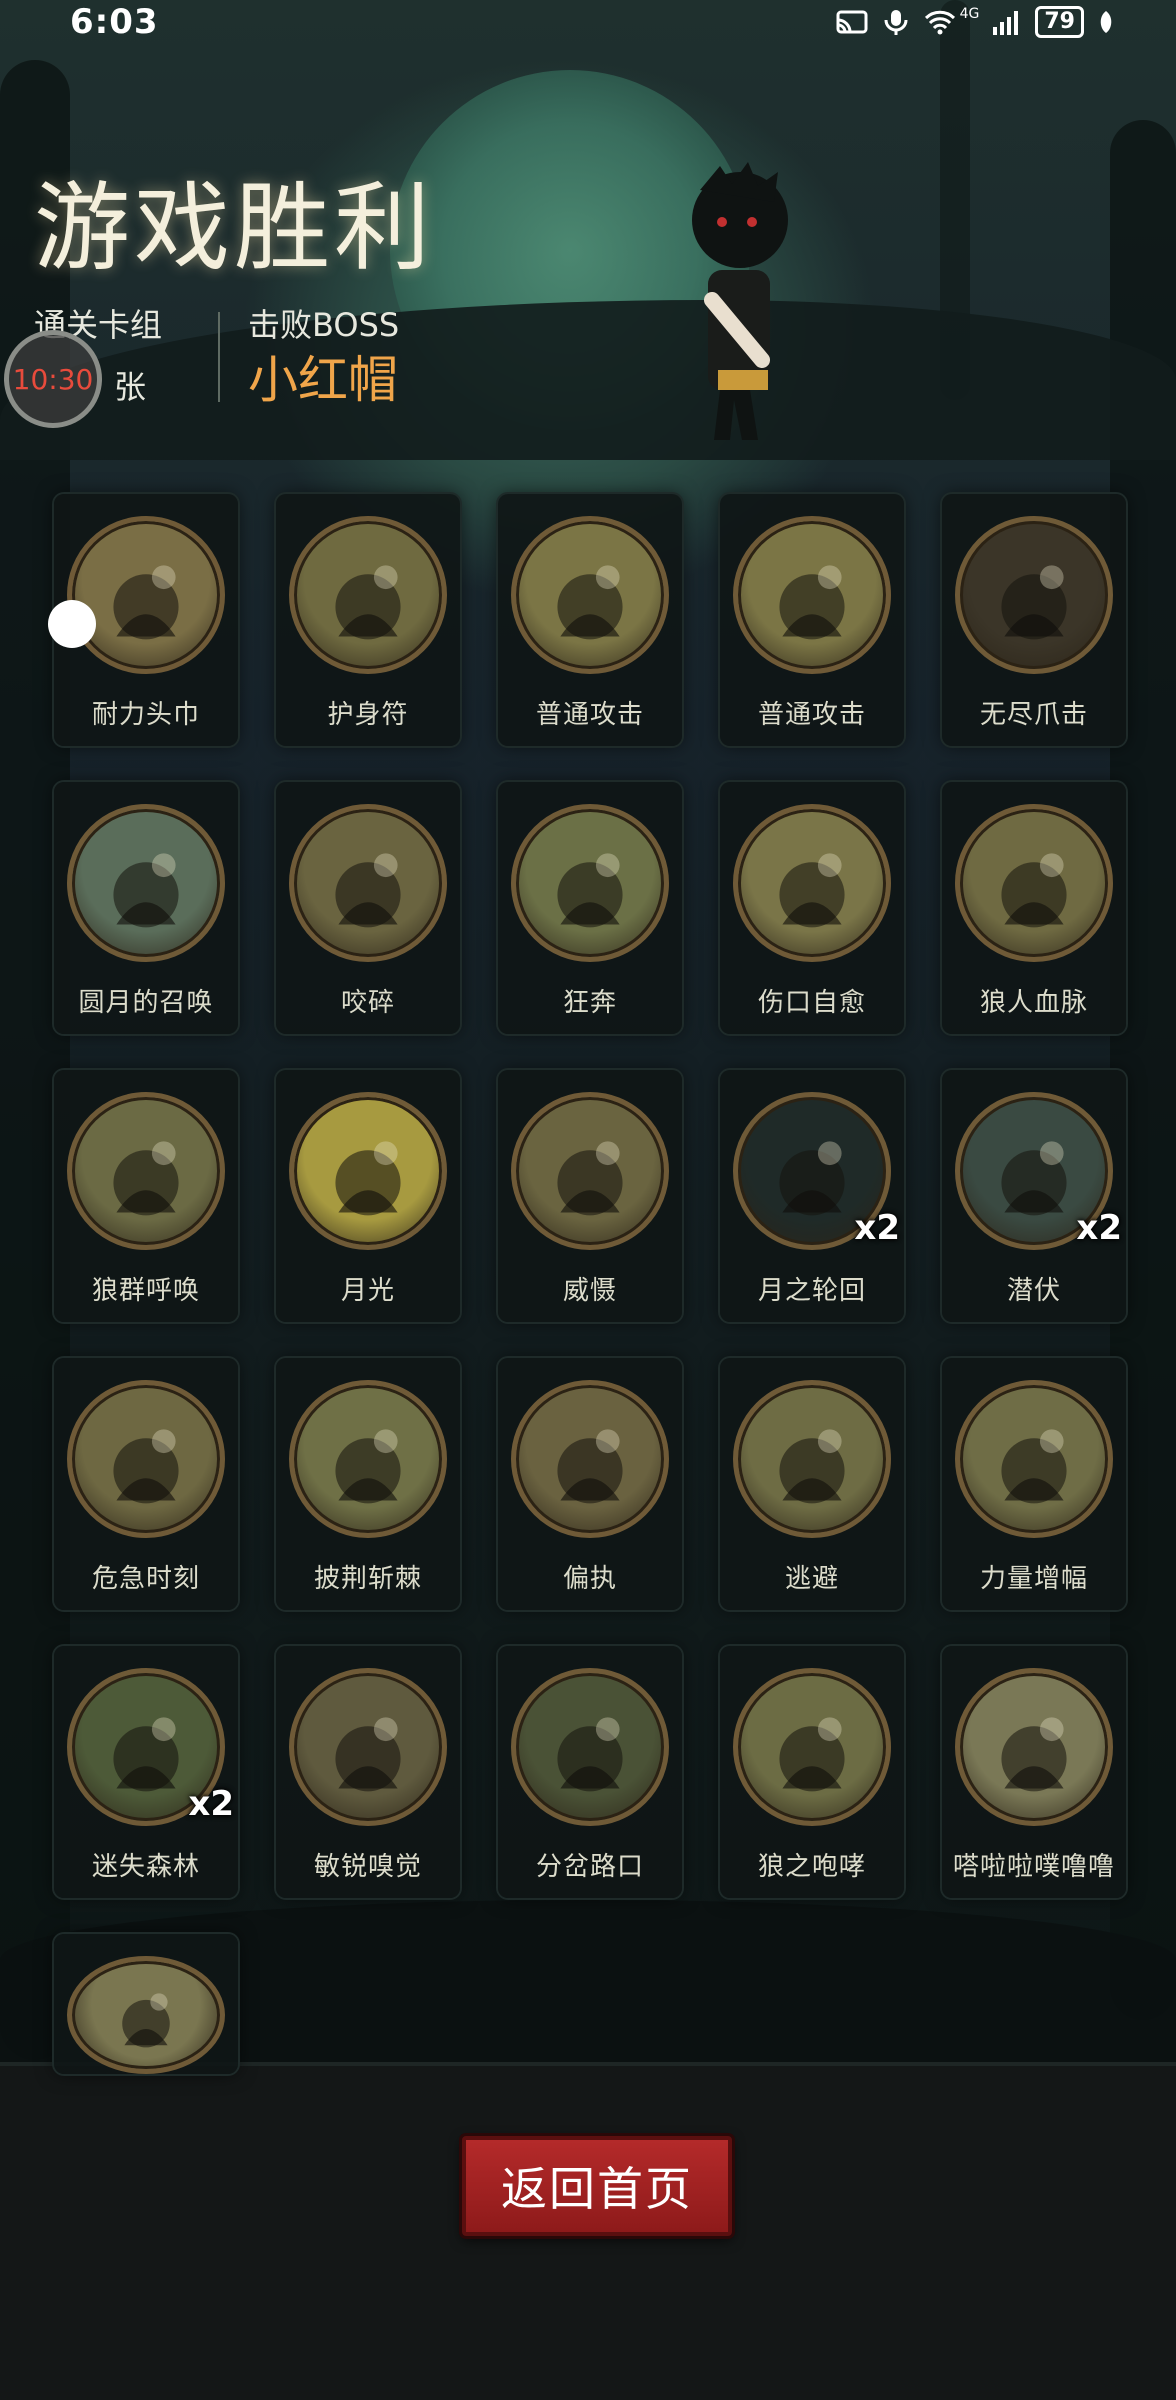 This screenshot has height=2400, width=1176. I want to click on card-name: 力量增幅, so click(1033, 1579).